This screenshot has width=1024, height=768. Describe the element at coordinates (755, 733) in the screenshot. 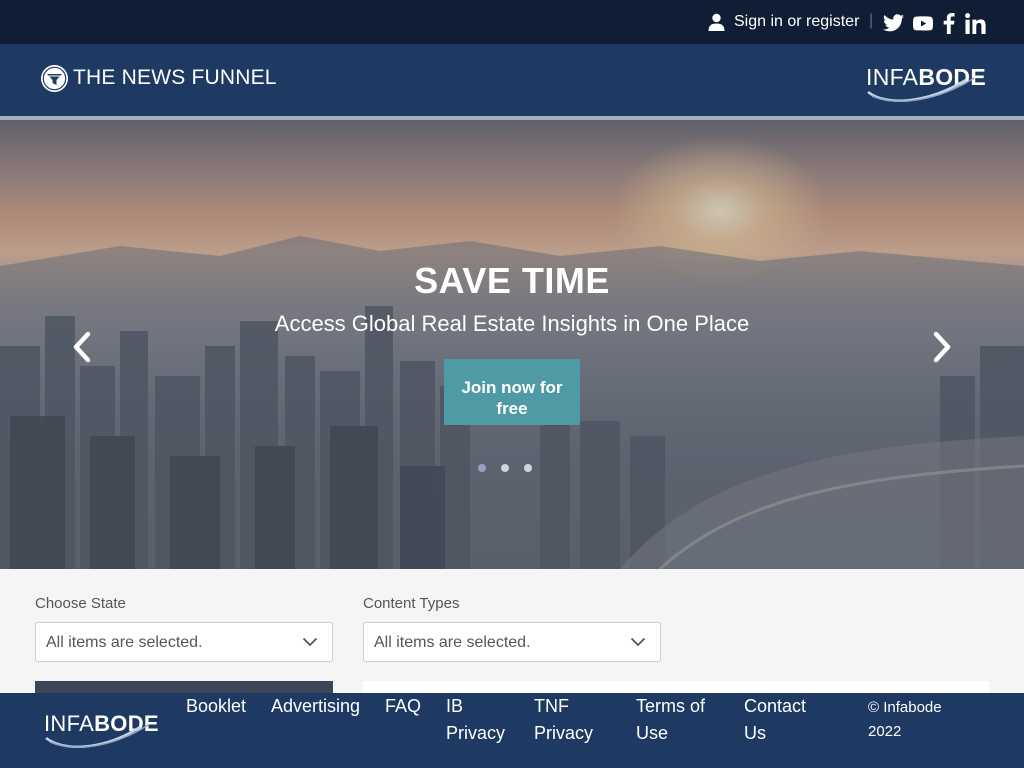

I see `footer-link-label-line2: Us` at that location.